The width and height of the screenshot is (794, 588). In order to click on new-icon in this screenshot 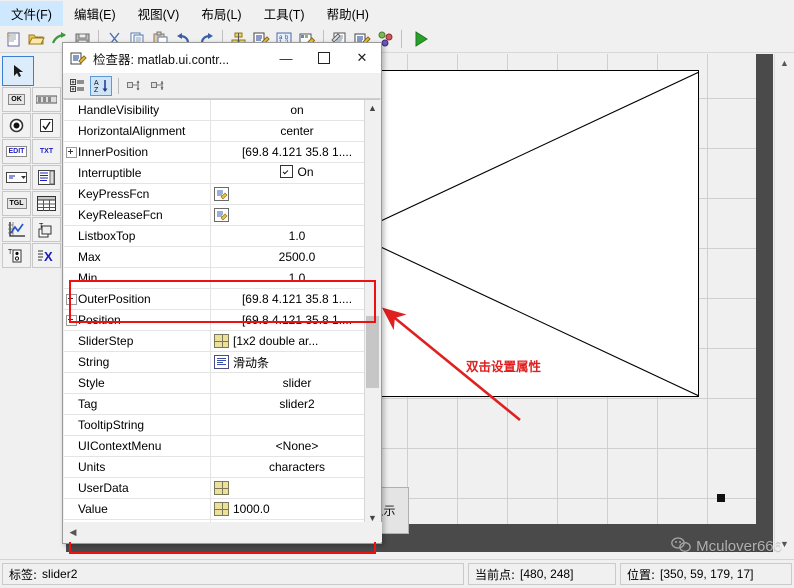, I will do `click(13, 39)`.